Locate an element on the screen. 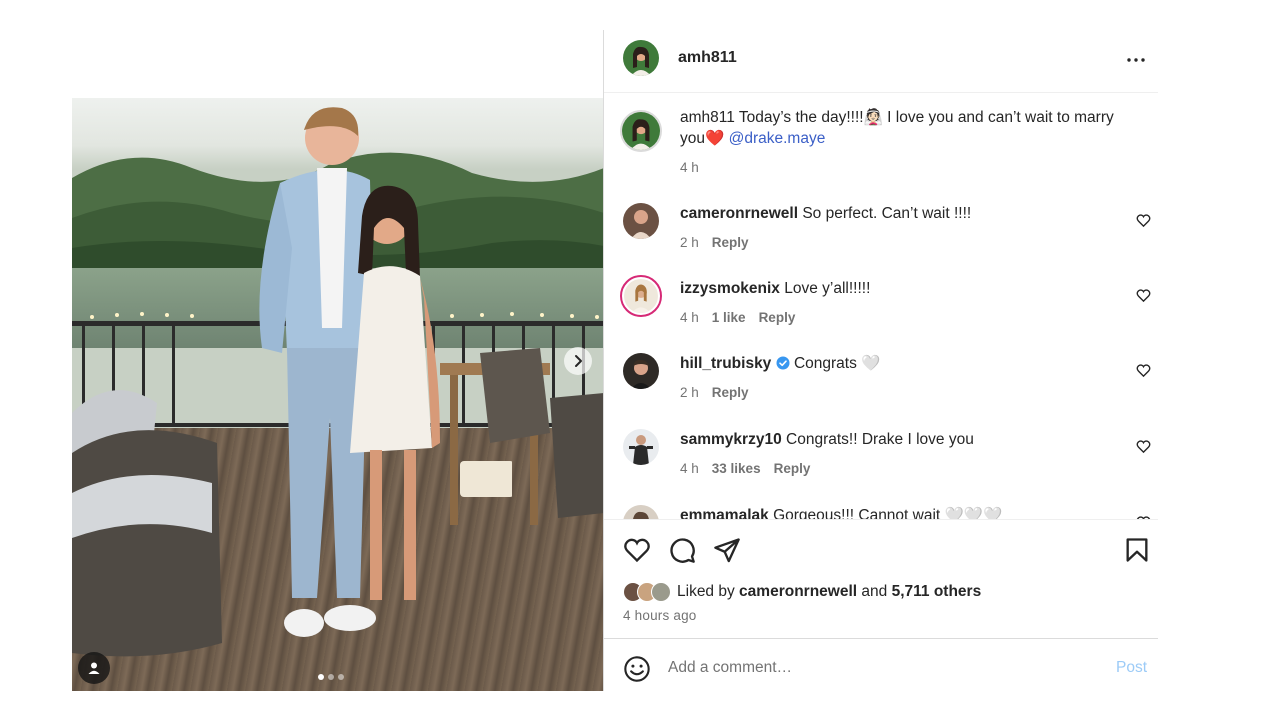 This screenshot has height=720, width=1280. likes-summary: Liked by cameronrnewell and 5,711 others is located at coordinates (802, 592).